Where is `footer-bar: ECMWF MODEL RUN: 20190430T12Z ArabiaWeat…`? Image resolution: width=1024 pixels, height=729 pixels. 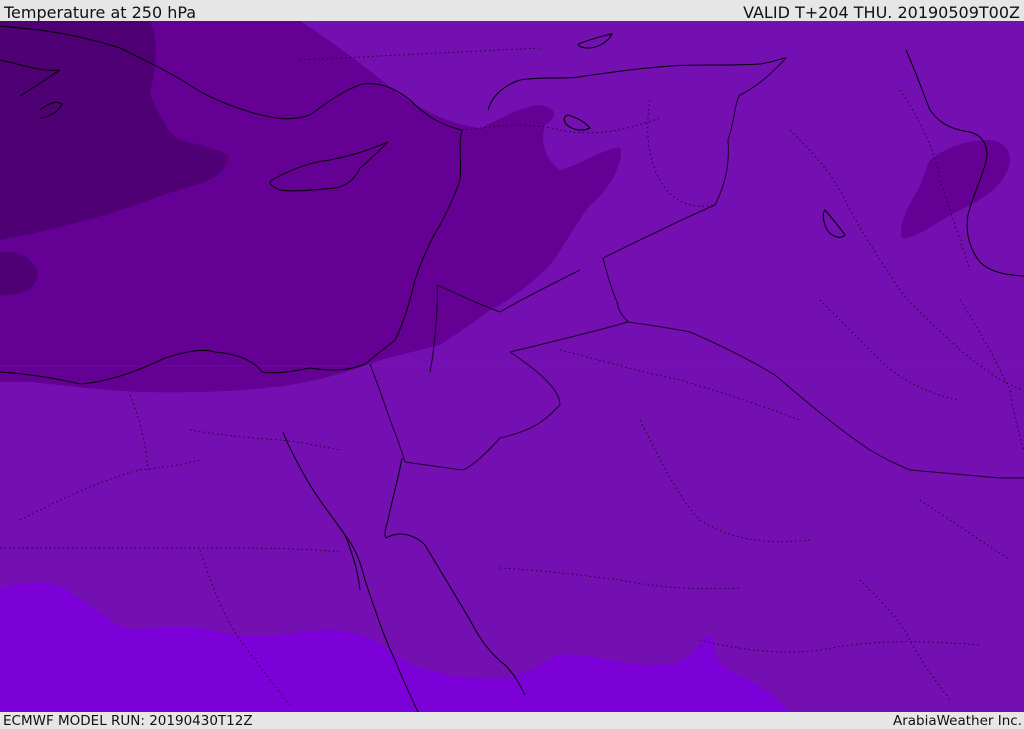 footer-bar: ECMWF MODEL RUN: 20190430T12Z ArabiaWeat… is located at coordinates (512, 720).